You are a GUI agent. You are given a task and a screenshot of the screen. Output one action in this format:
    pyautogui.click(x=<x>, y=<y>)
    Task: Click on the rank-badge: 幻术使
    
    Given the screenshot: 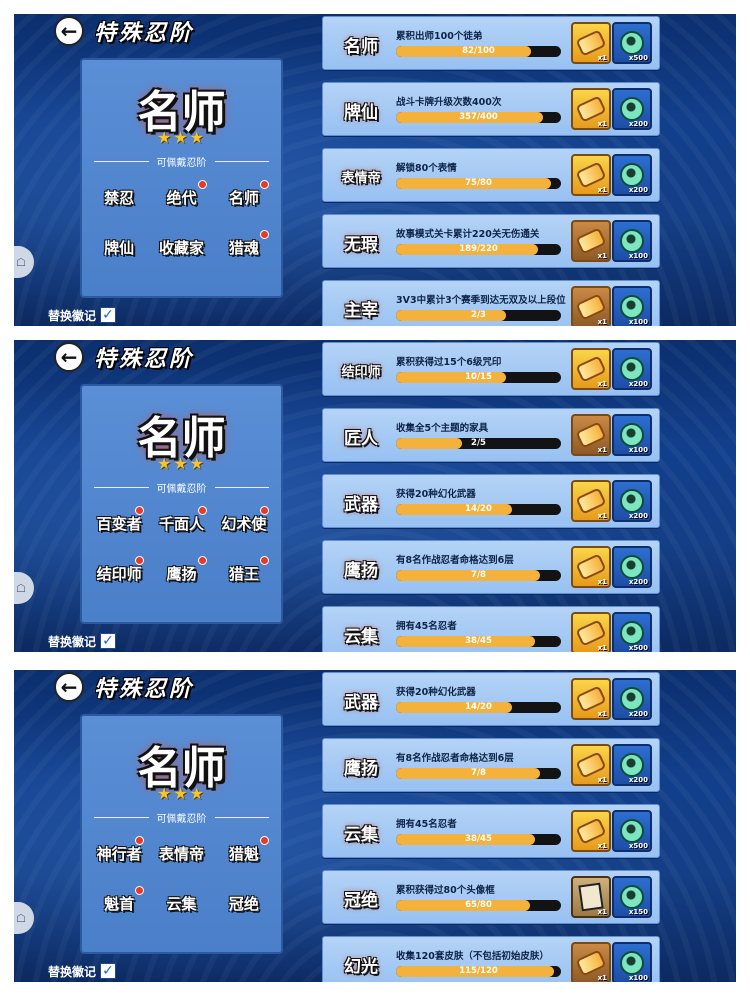 What is the action you would take?
    pyautogui.click(x=244, y=523)
    